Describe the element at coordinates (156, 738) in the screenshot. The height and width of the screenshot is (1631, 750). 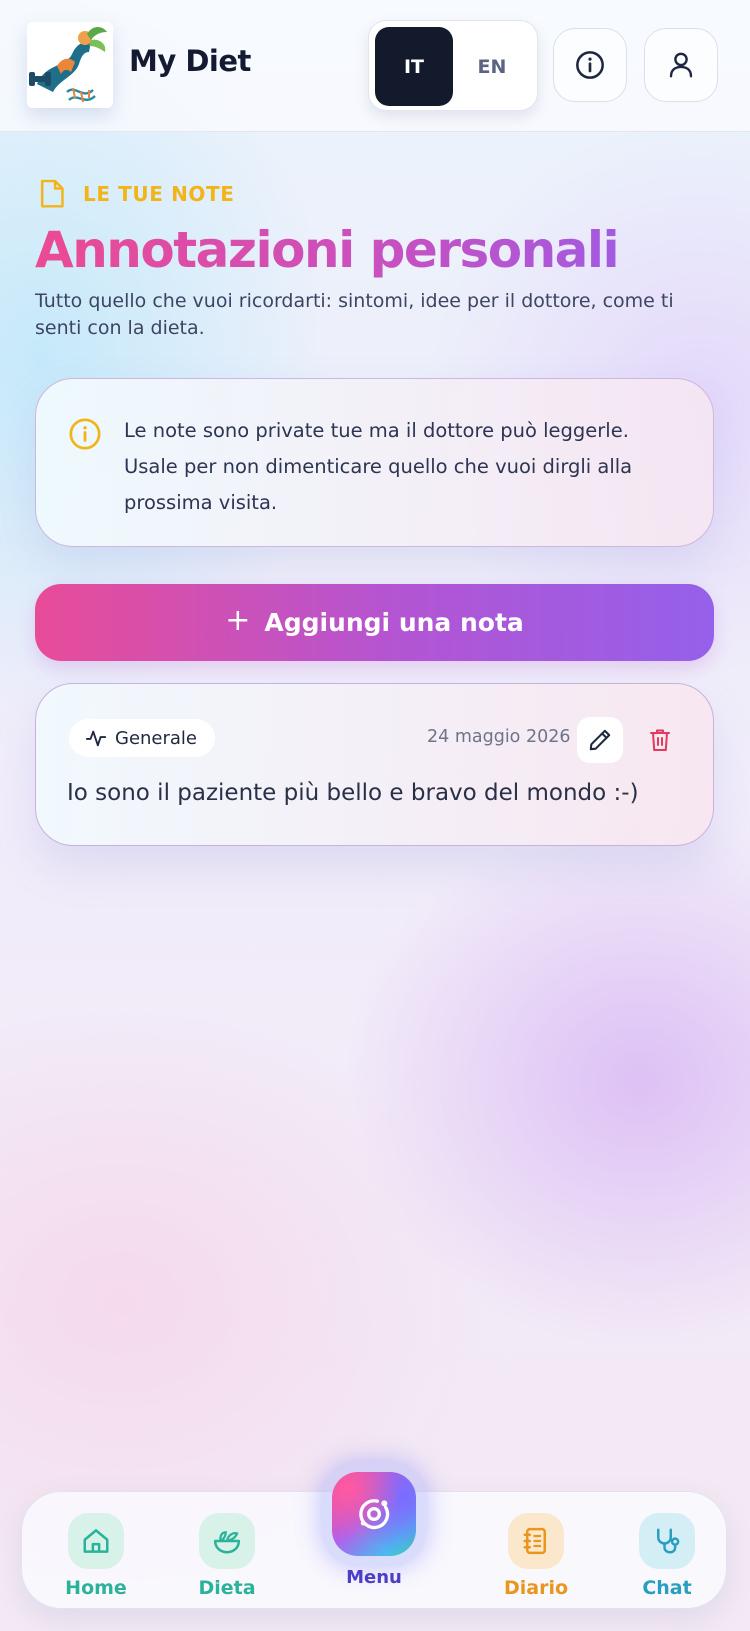
I see `note-category-label: Generale` at that location.